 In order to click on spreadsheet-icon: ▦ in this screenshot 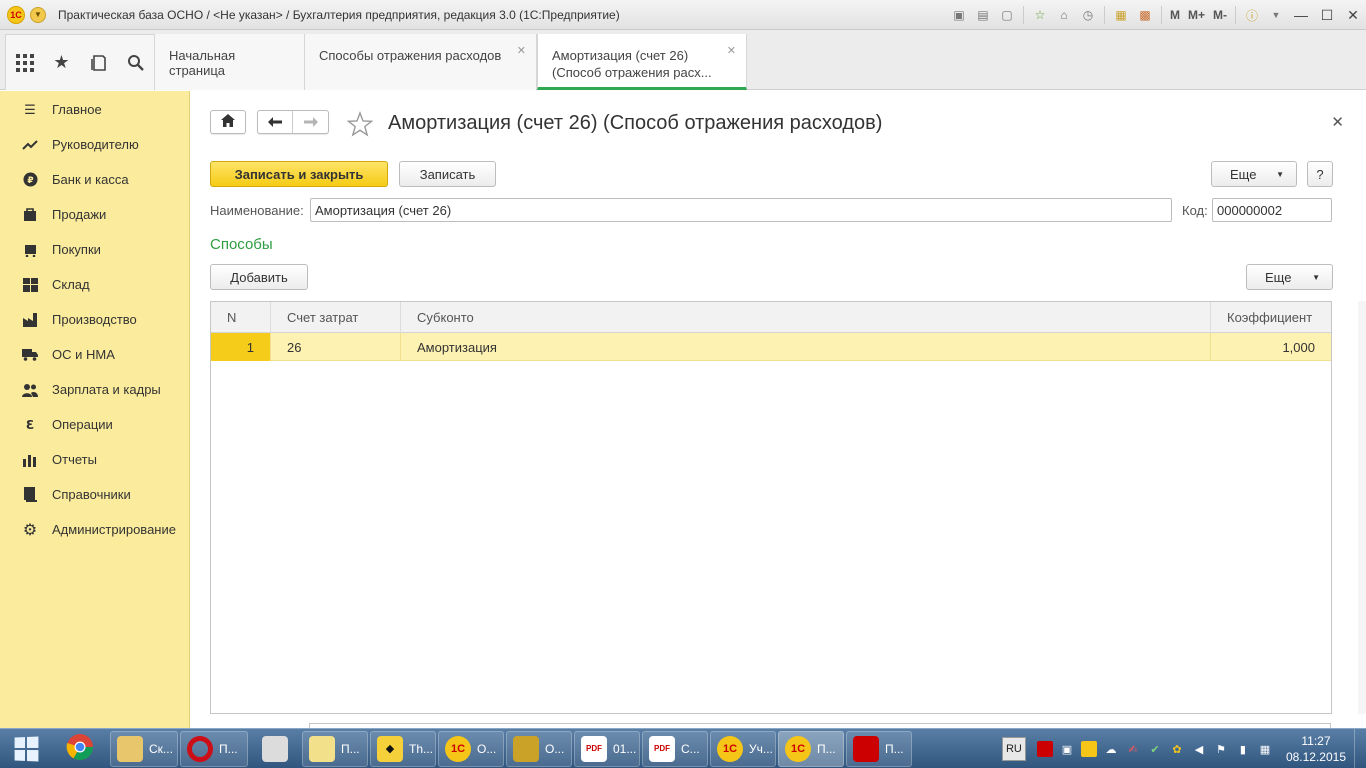, I will do `click(1121, 15)`.